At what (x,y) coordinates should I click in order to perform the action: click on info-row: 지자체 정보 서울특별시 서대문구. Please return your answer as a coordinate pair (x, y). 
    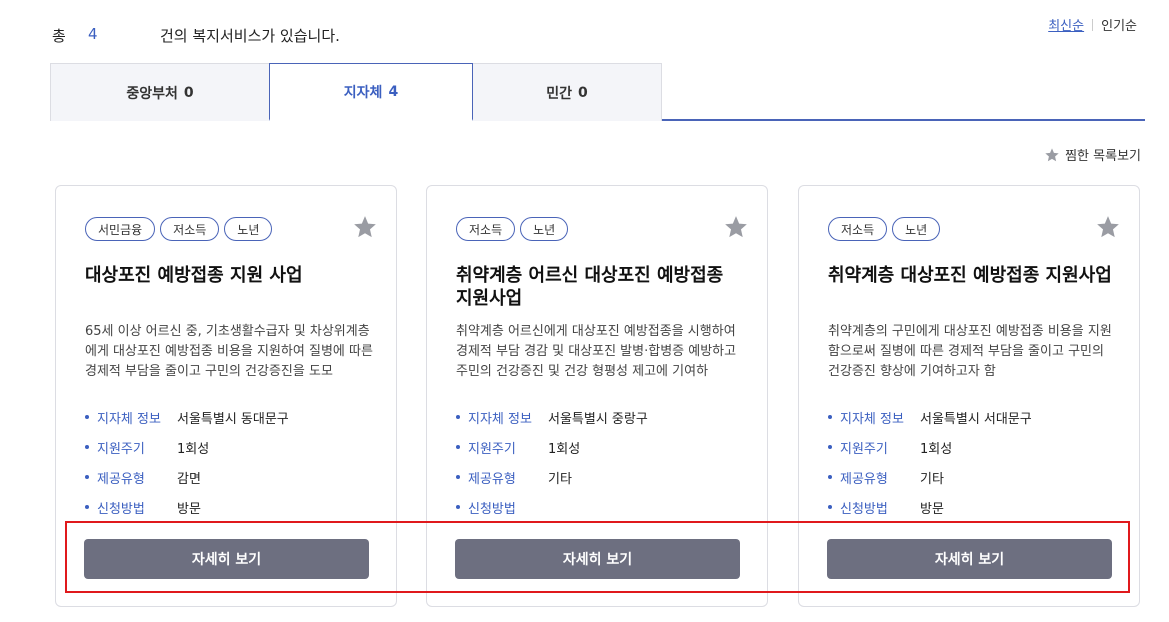
    Looking at the image, I should click on (973, 417).